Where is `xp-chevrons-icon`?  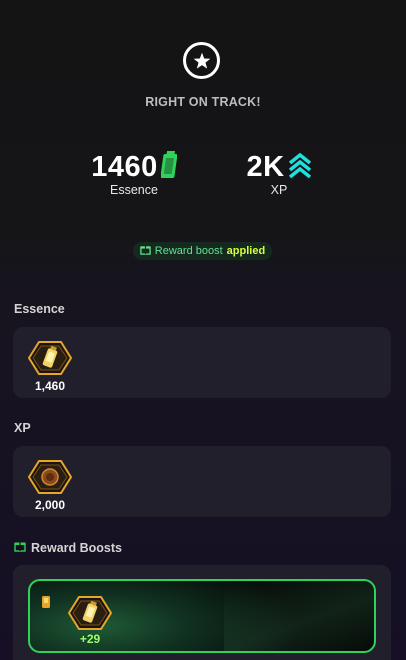 xp-chevrons-icon is located at coordinates (300, 167).